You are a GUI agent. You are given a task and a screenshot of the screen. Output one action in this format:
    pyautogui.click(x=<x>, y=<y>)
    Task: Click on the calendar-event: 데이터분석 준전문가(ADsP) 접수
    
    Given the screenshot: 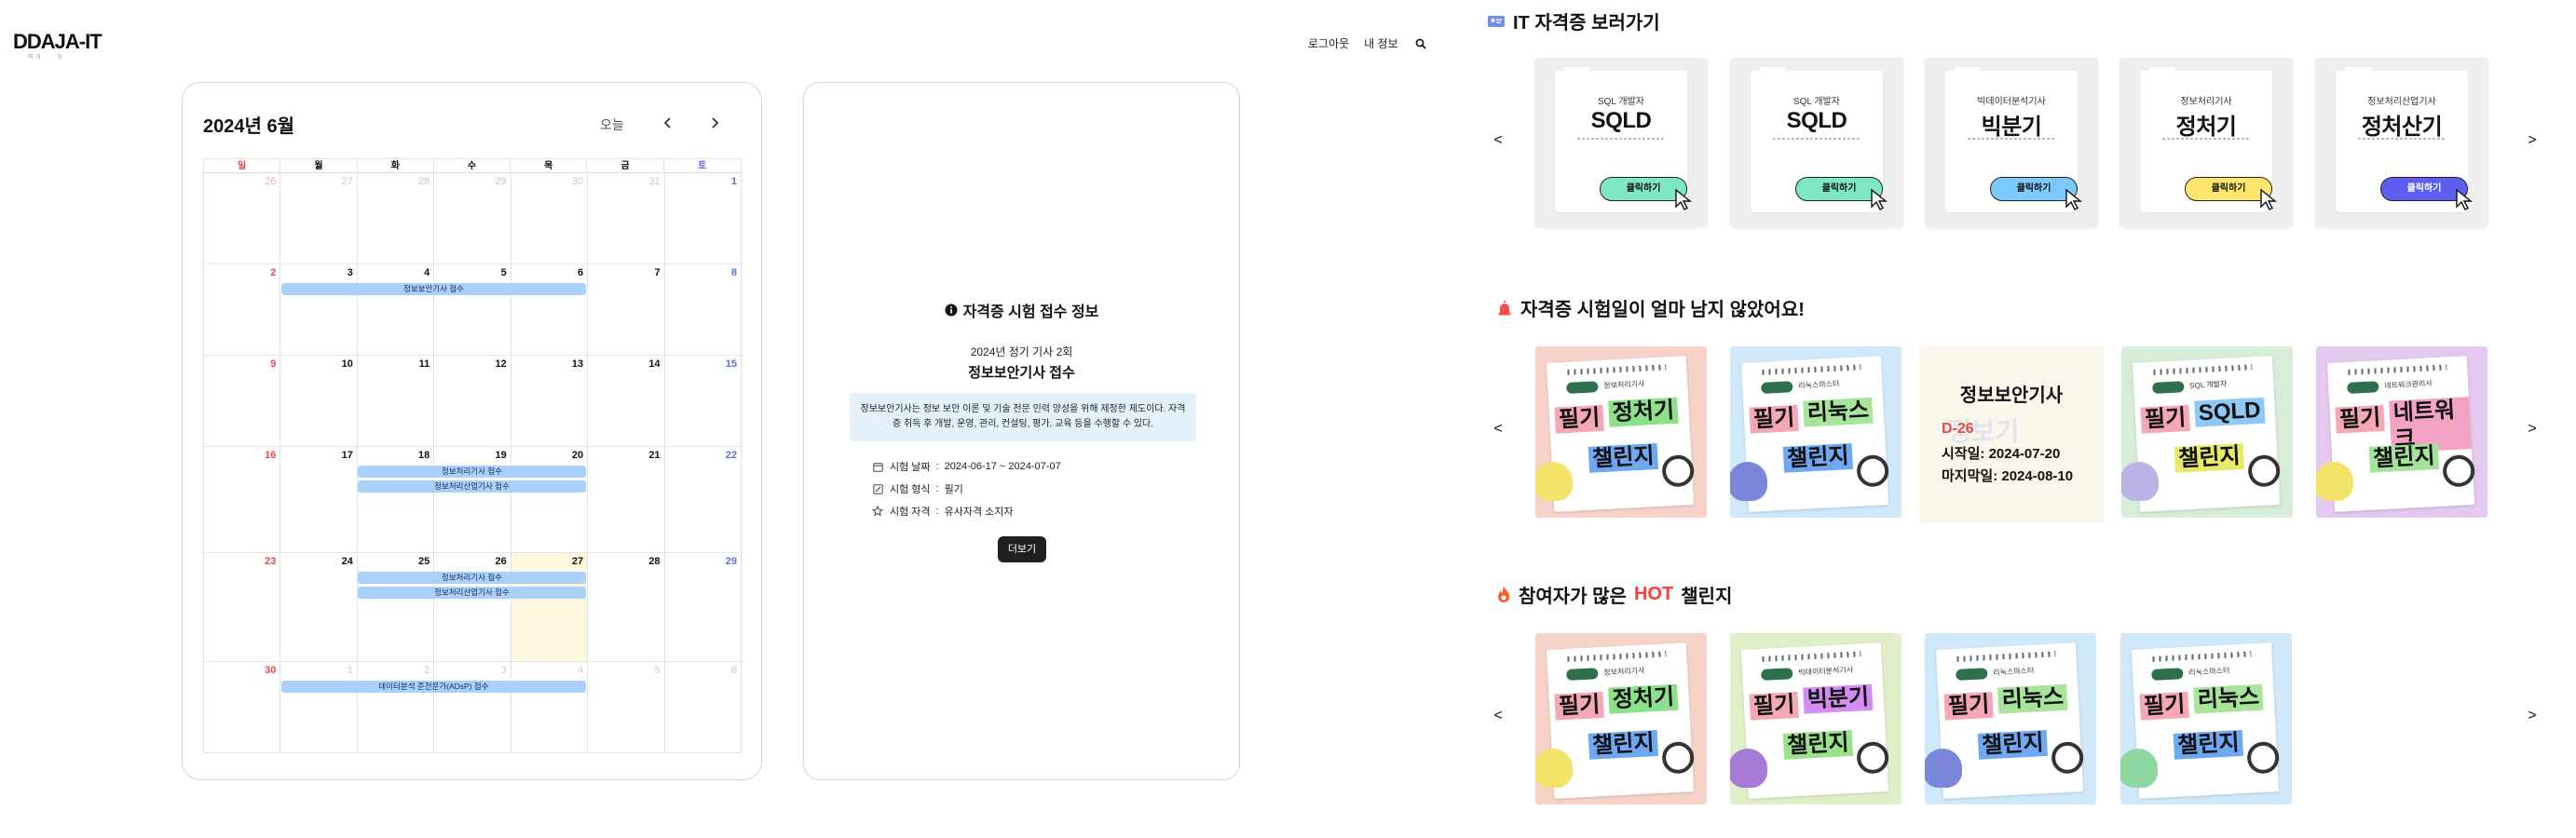 What is the action you would take?
    pyautogui.click(x=433, y=687)
    